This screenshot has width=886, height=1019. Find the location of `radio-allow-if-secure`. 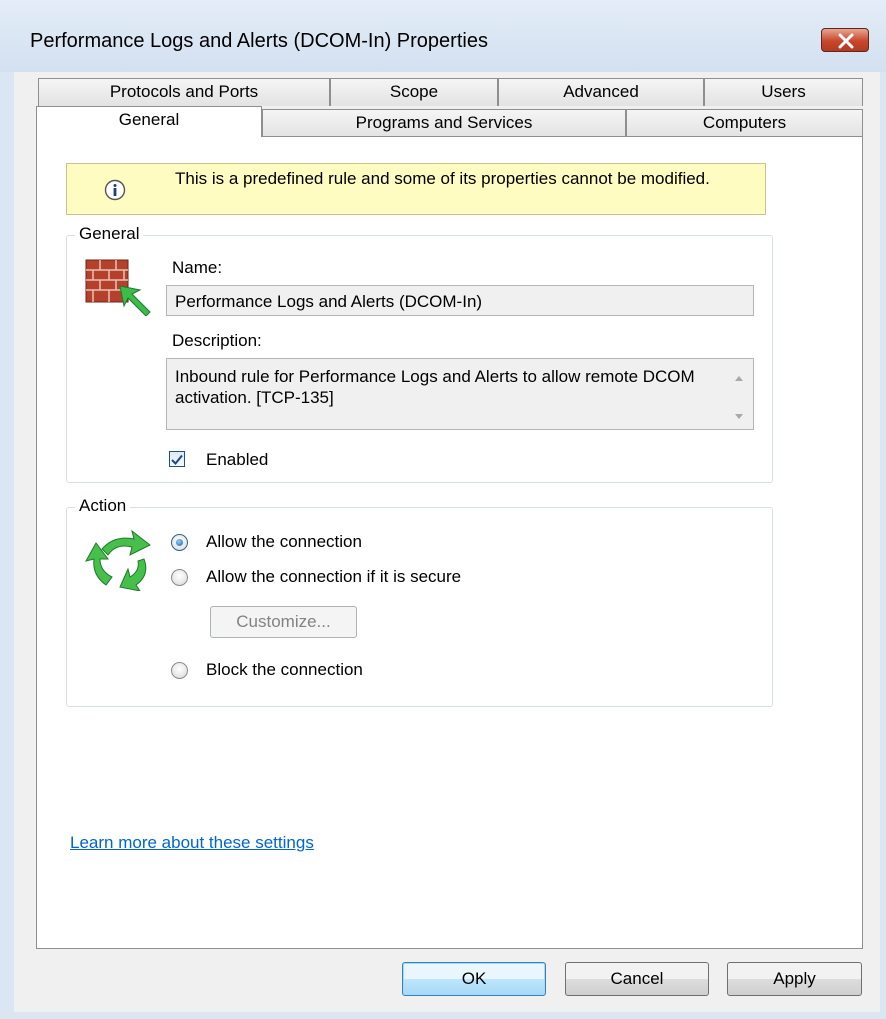

radio-allow-if-secure is located at coordinates (179, 577).